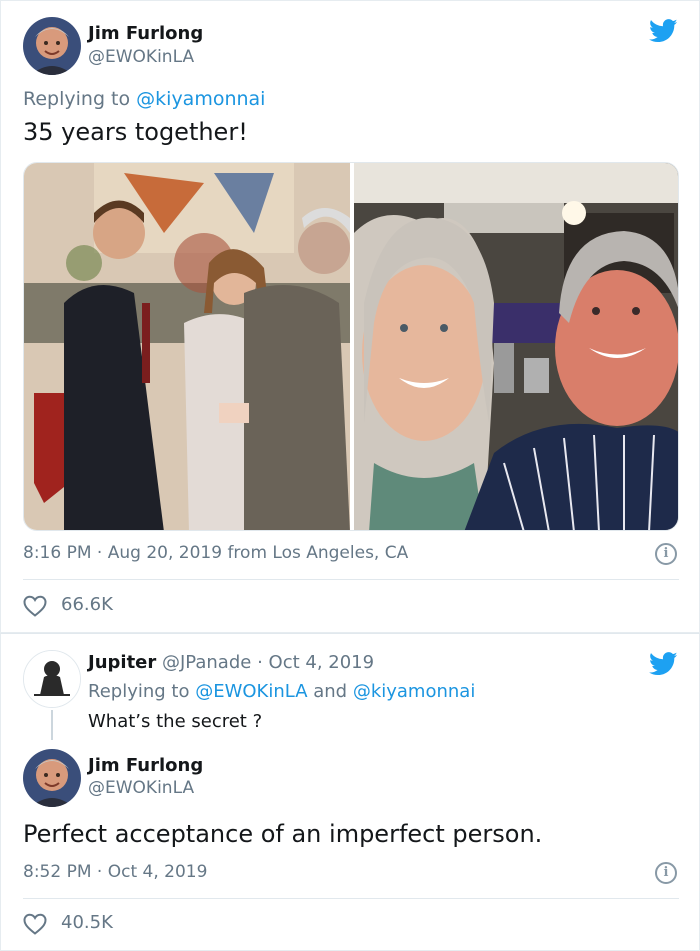  Describe the element at coordinates (158, 872) in the screenshot. I see `tweet-date: Oct 4, 2019` at that location.